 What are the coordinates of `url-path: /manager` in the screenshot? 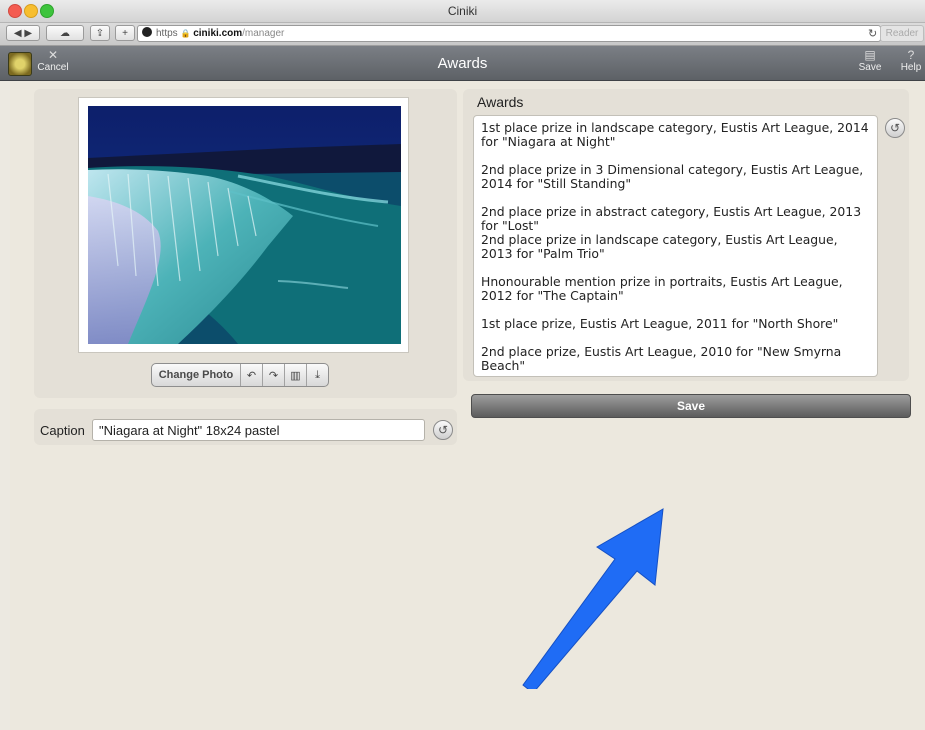 It's located at (263, 33).